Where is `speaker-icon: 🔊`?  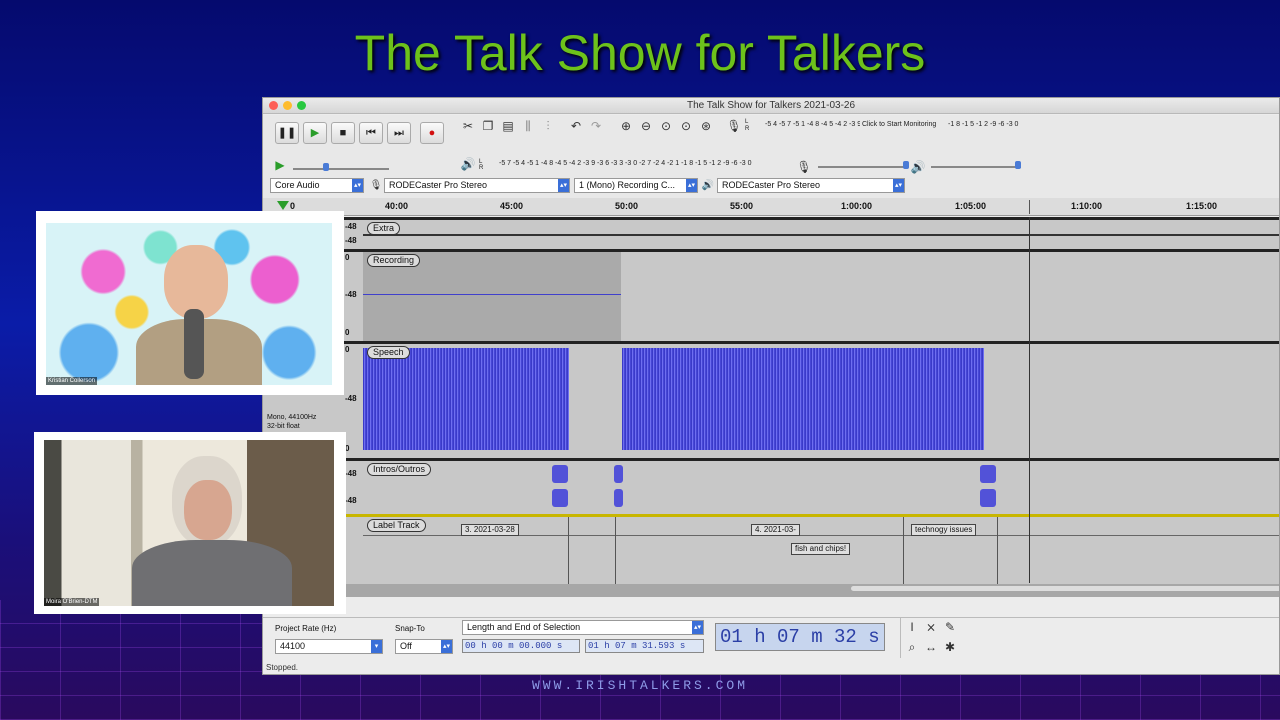
speaker-icon: 🔊 is located at coordinates (468, 164).